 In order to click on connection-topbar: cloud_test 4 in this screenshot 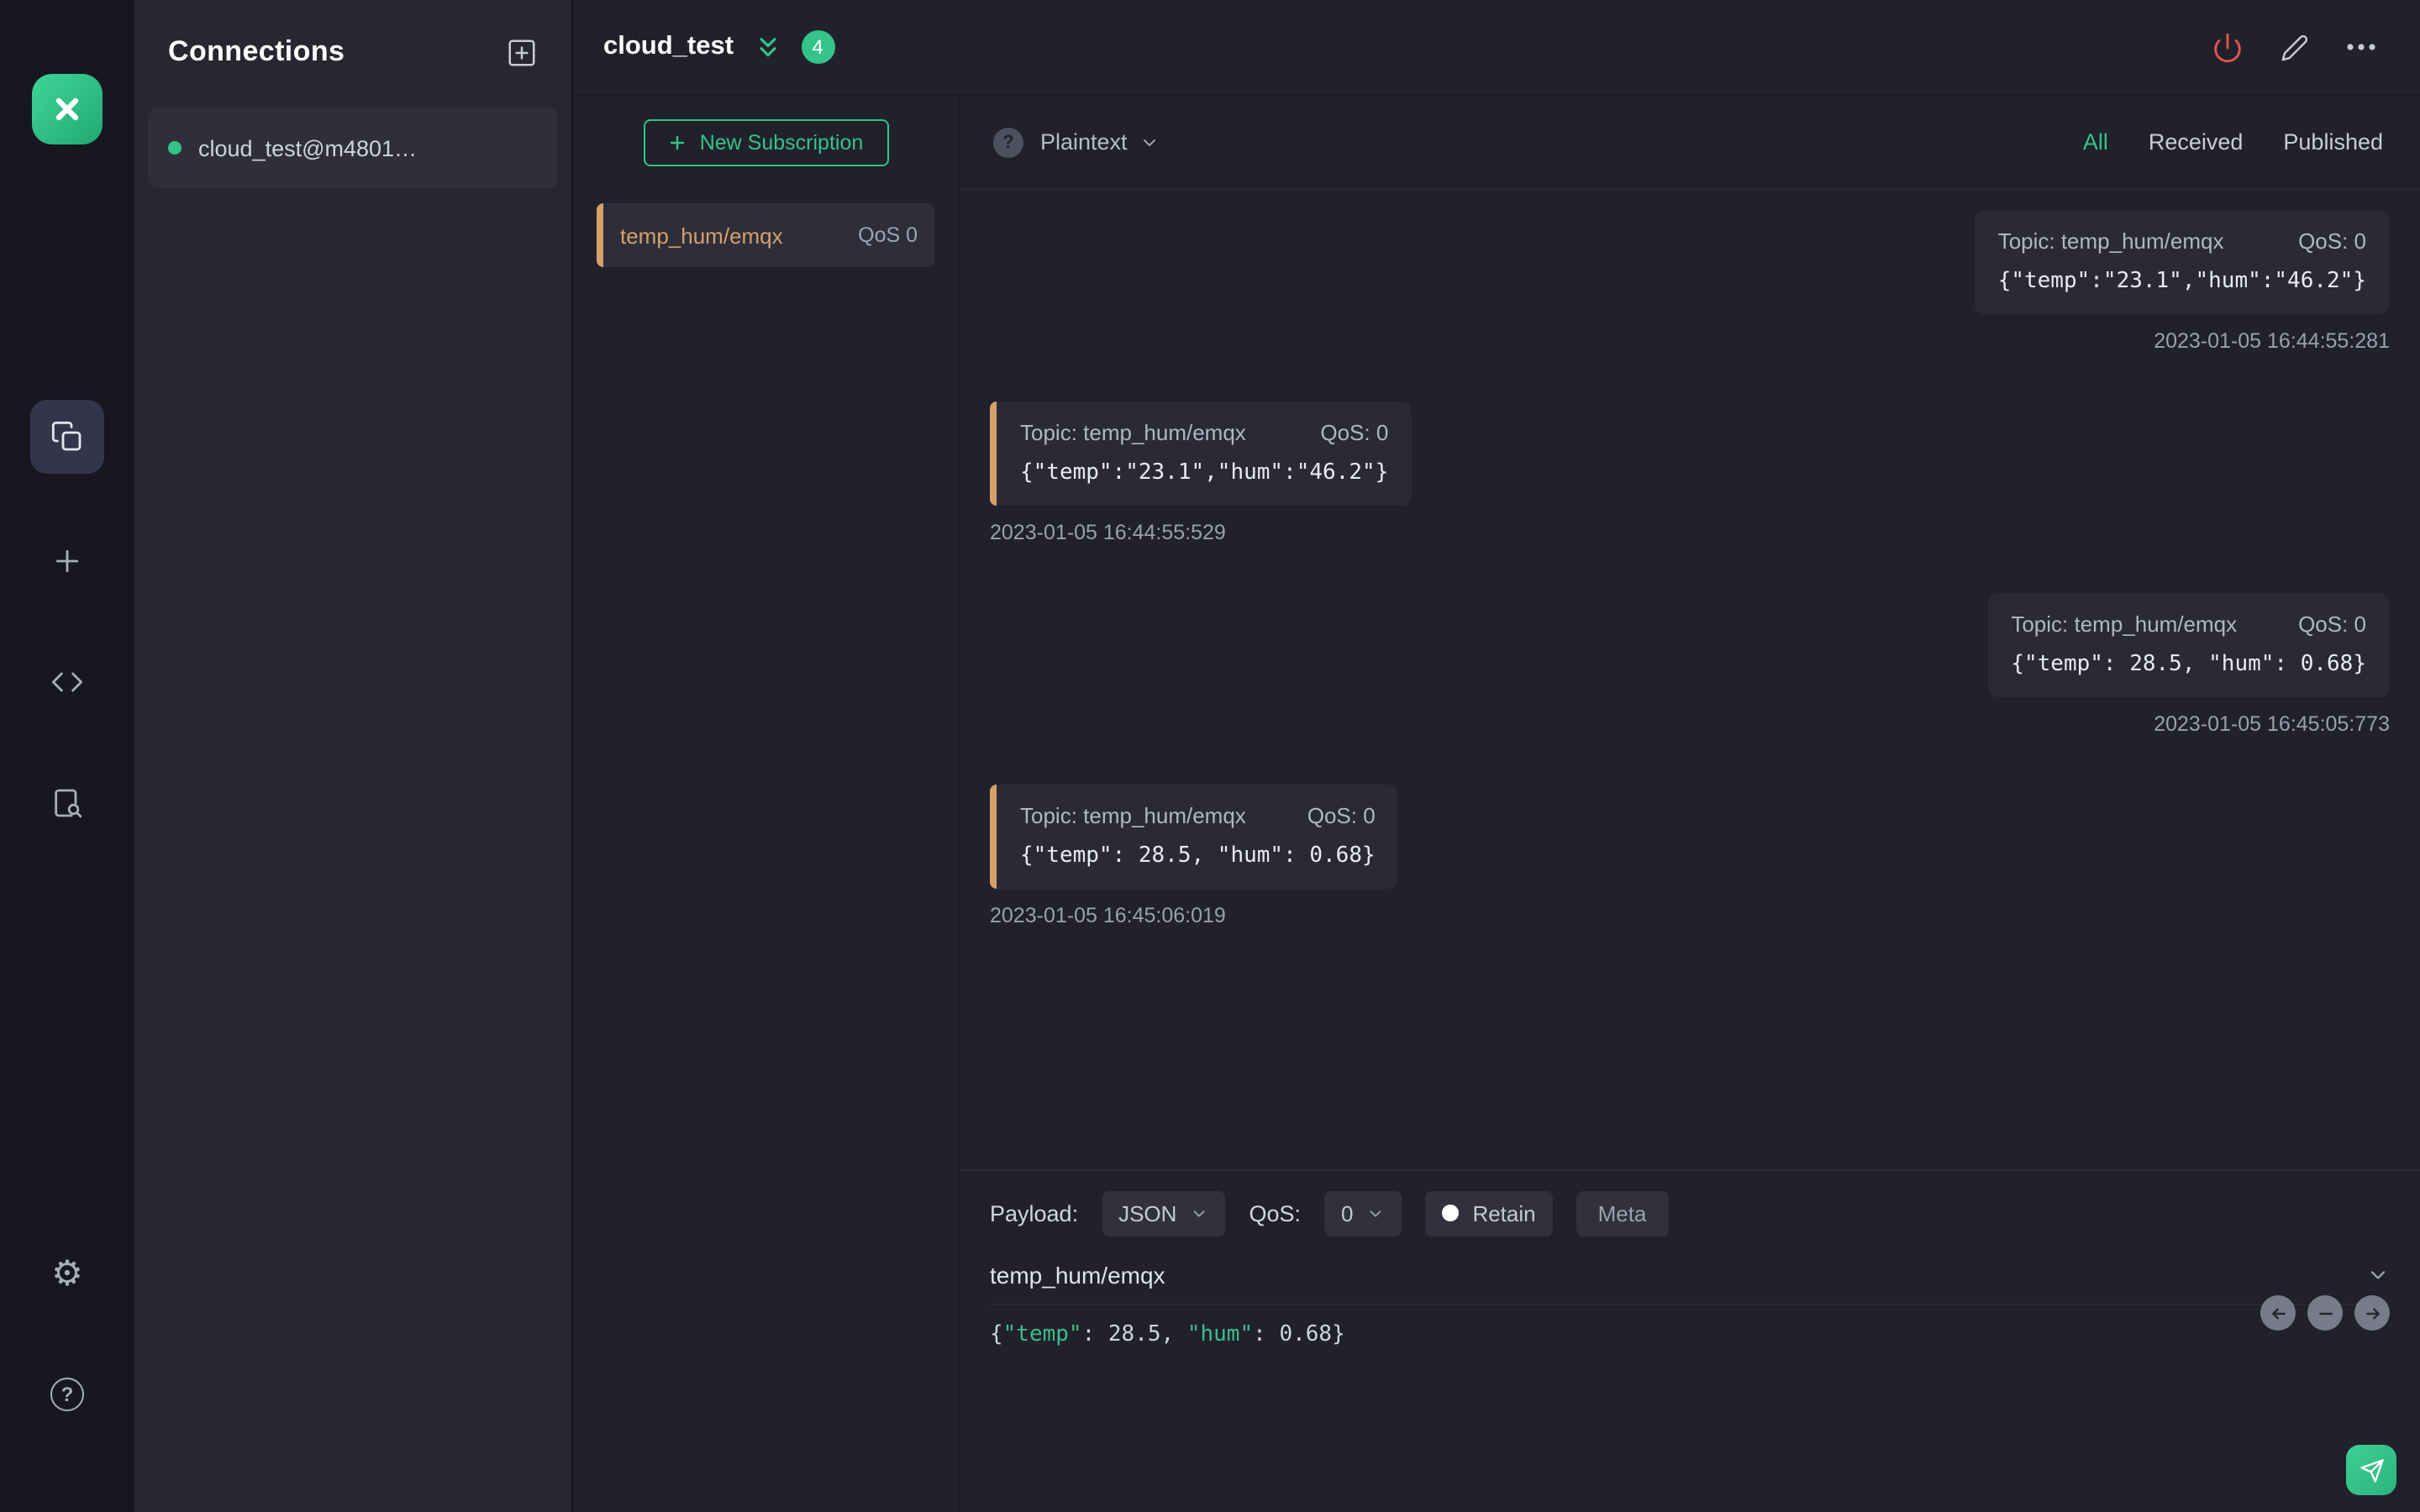, I will do `click(1497, 48)`.